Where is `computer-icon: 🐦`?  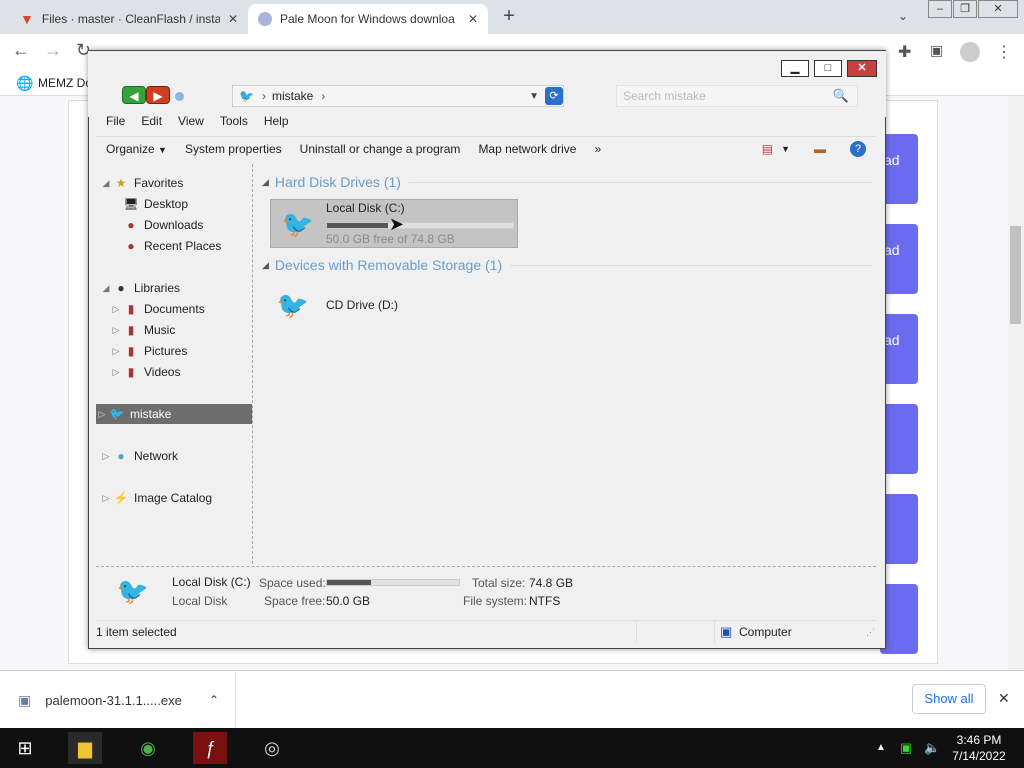
computer-icon: 🐦 is located at coordinates (246, 96).